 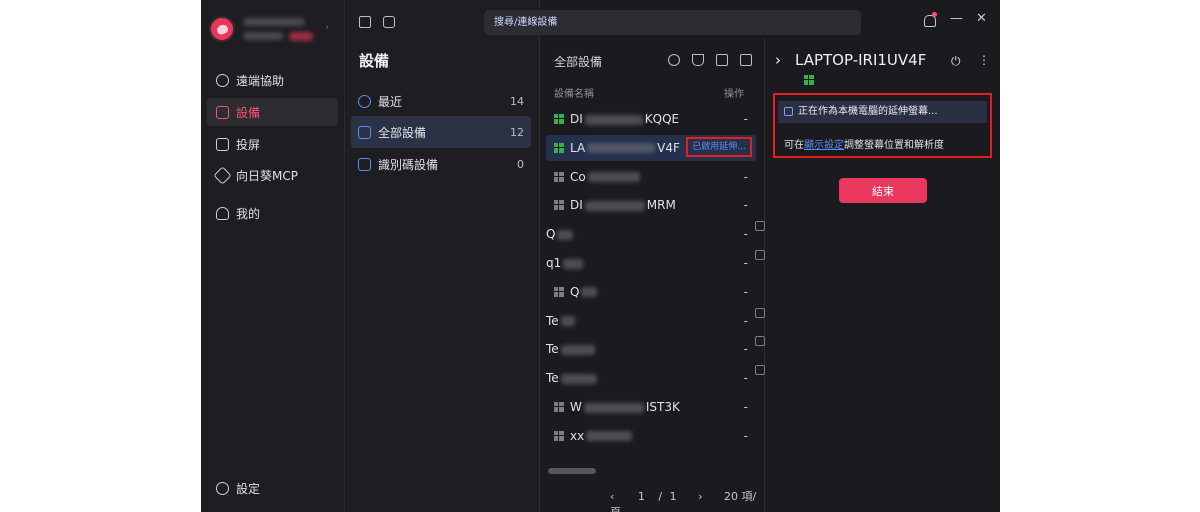 What do you see at coordinates (260, 80) in the screenshot?
I see `sidebar-item-label: 遠端協助` at bounding box center [260, 80].